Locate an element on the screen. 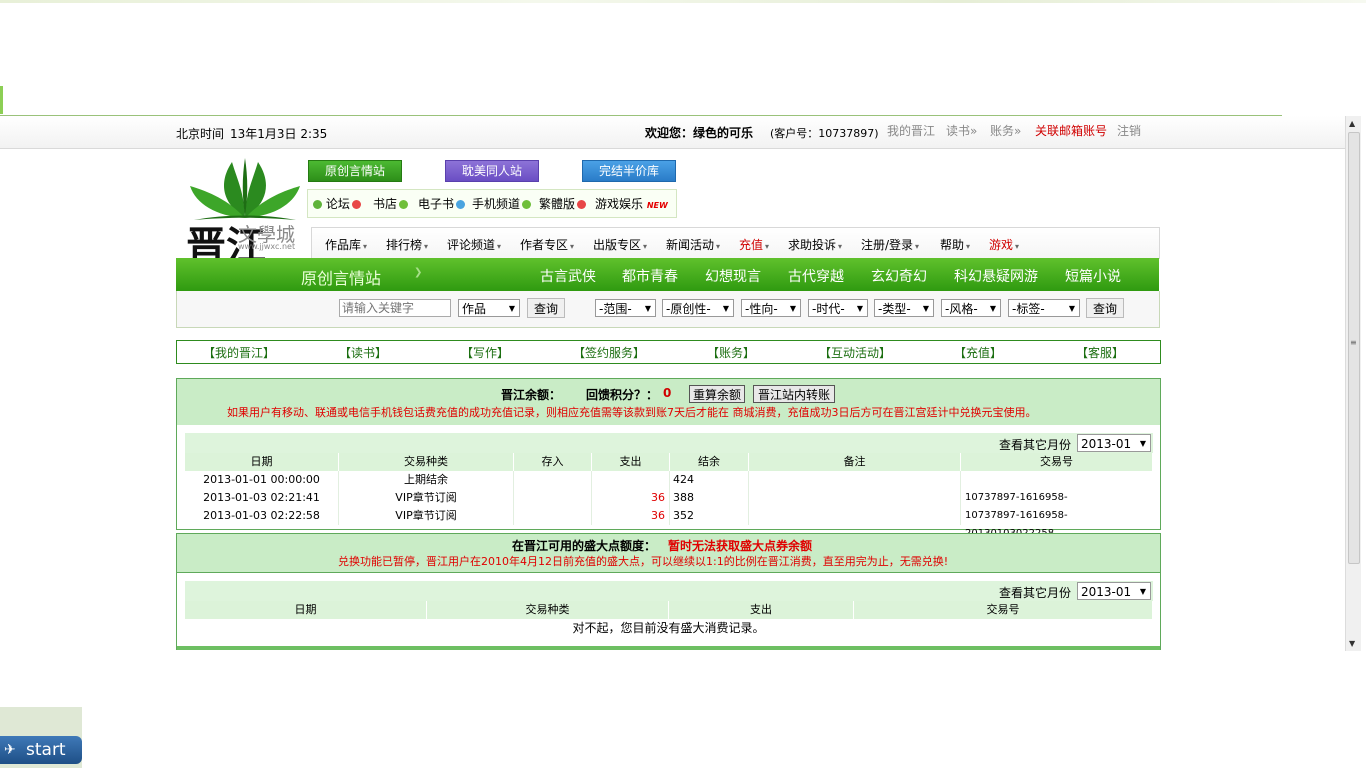 The width and height of the screenshot is (1366, 768). points-label: 回馈积分？： is located at coordinates (622, 395).